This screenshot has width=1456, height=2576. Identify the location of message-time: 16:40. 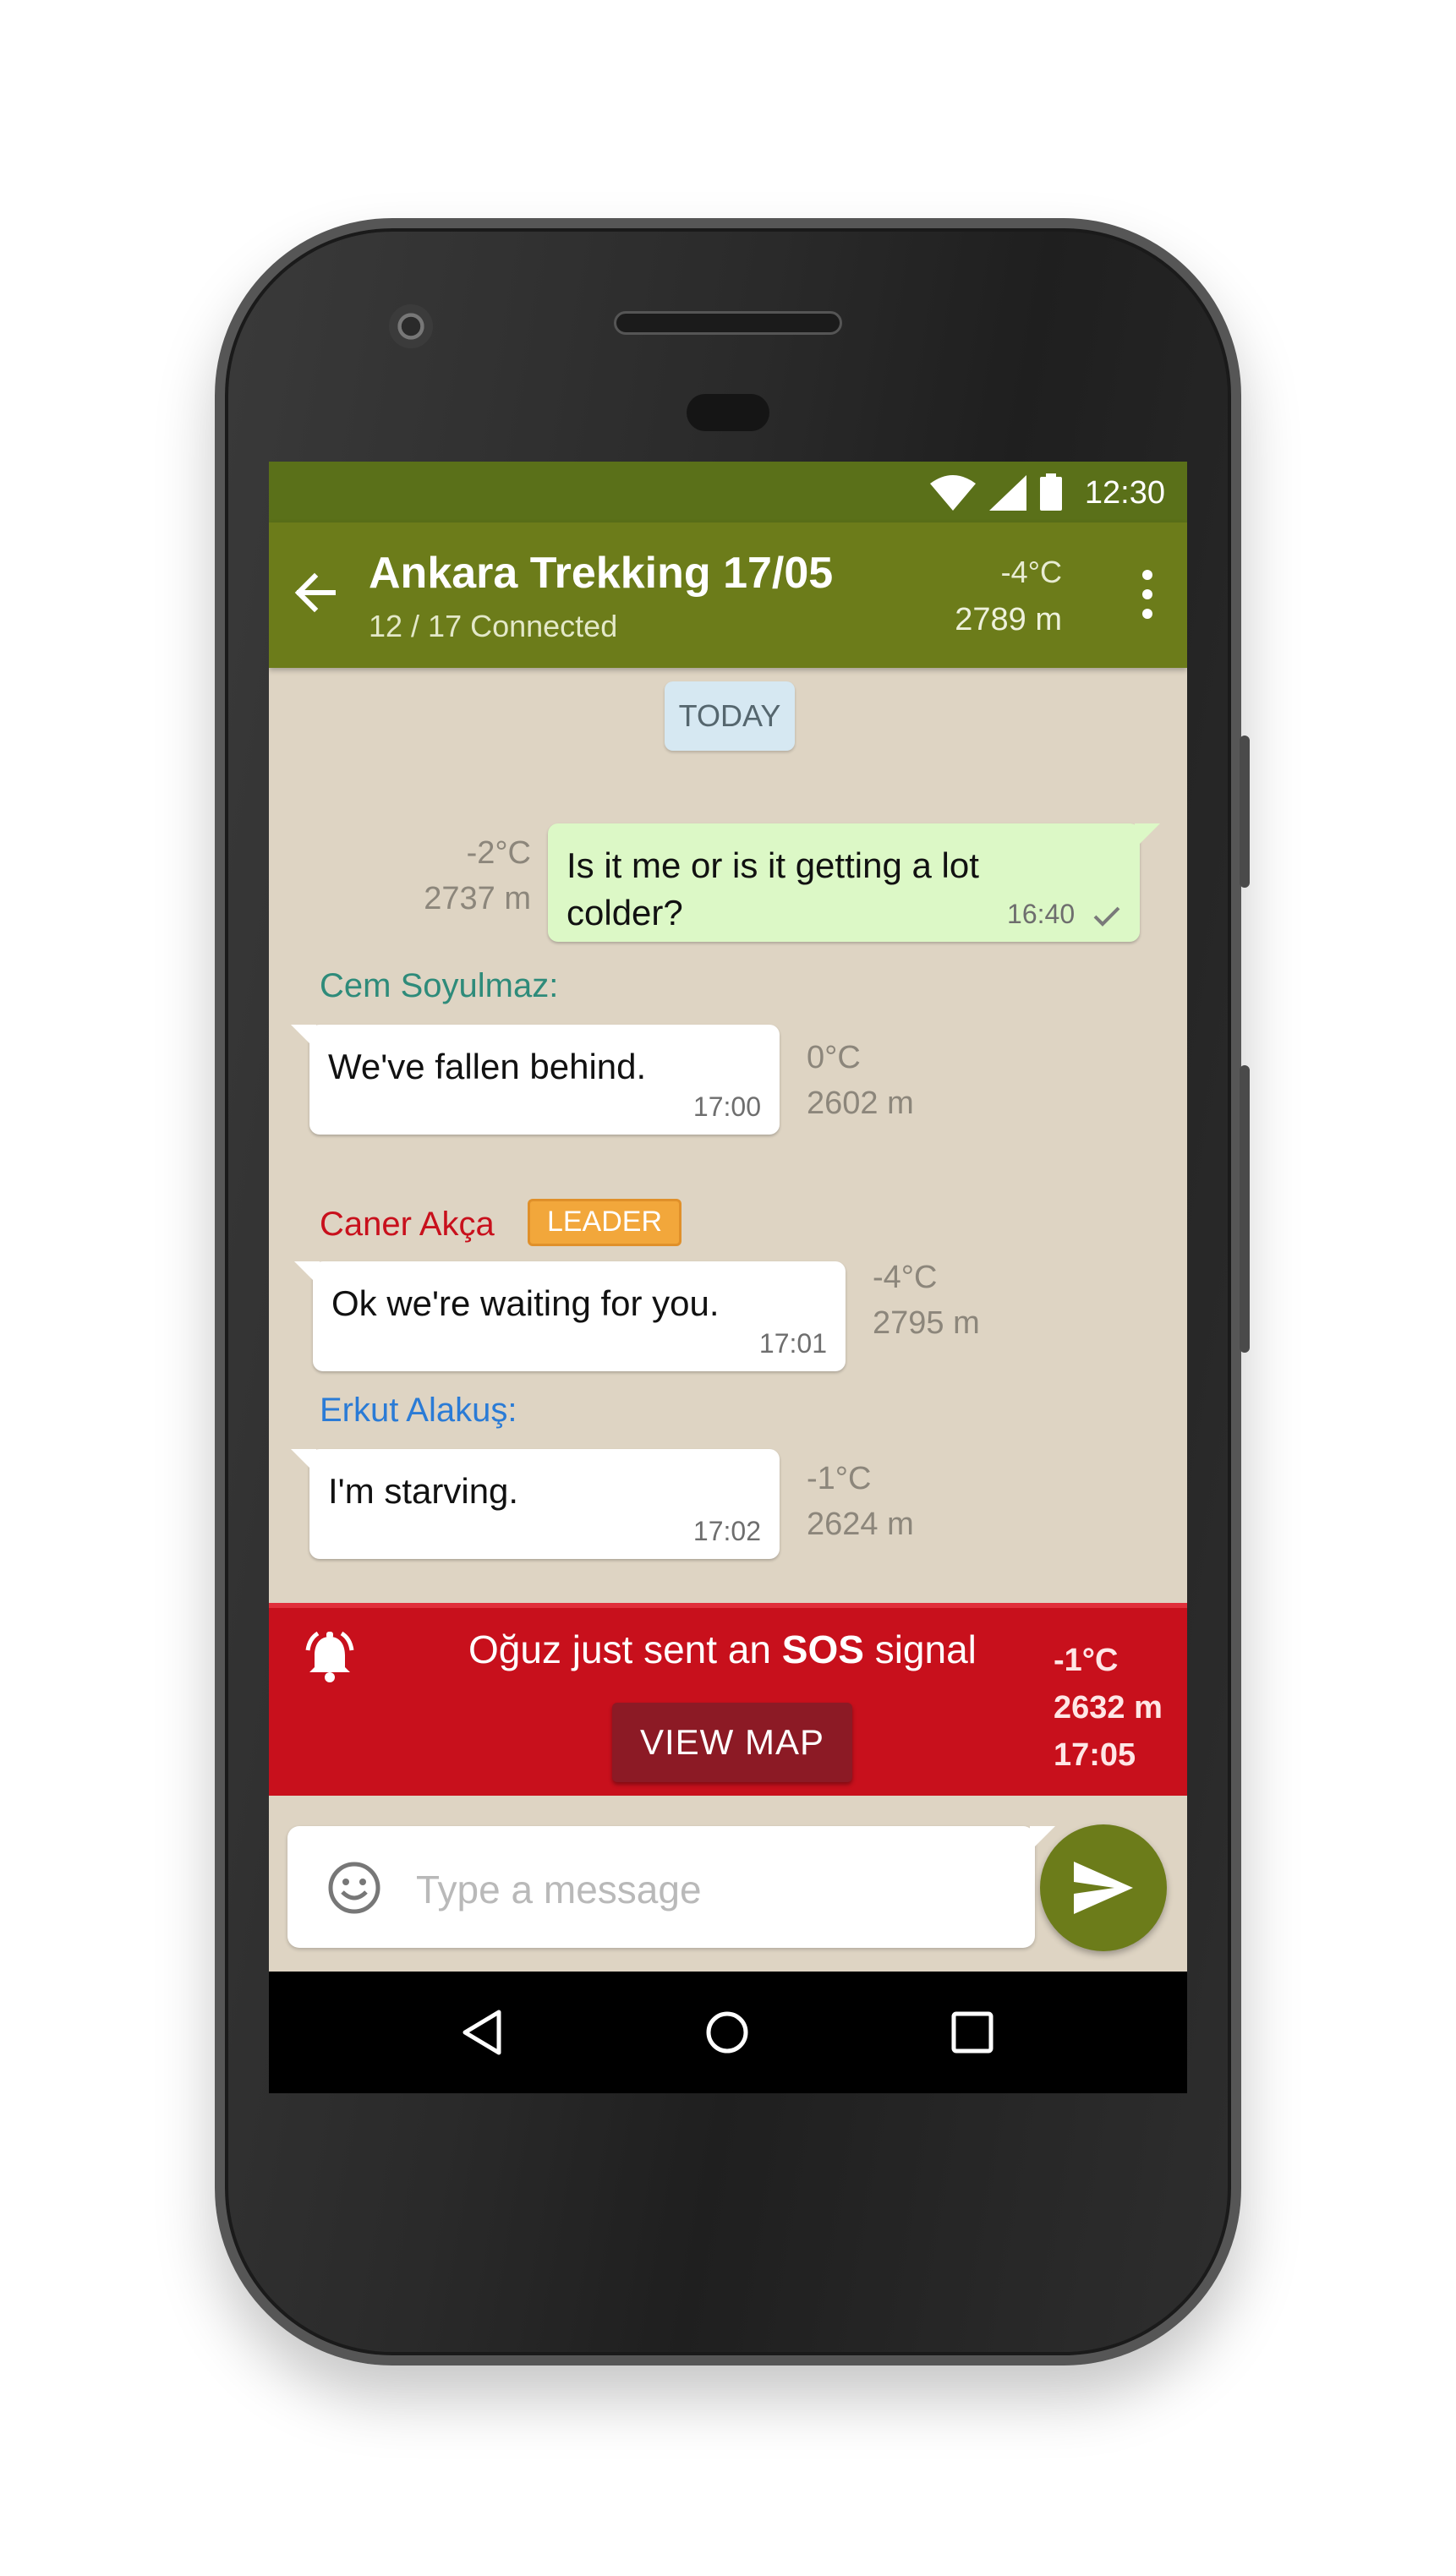
(1042, 914).